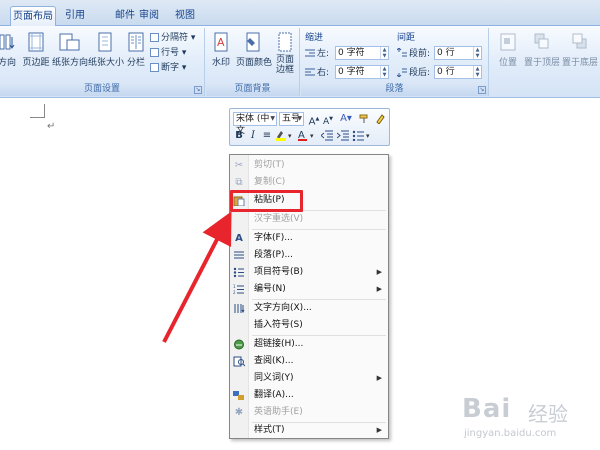 The height and width of the screenshot is (450, 600). I want to click on italic-button: I, so click(253, 136).